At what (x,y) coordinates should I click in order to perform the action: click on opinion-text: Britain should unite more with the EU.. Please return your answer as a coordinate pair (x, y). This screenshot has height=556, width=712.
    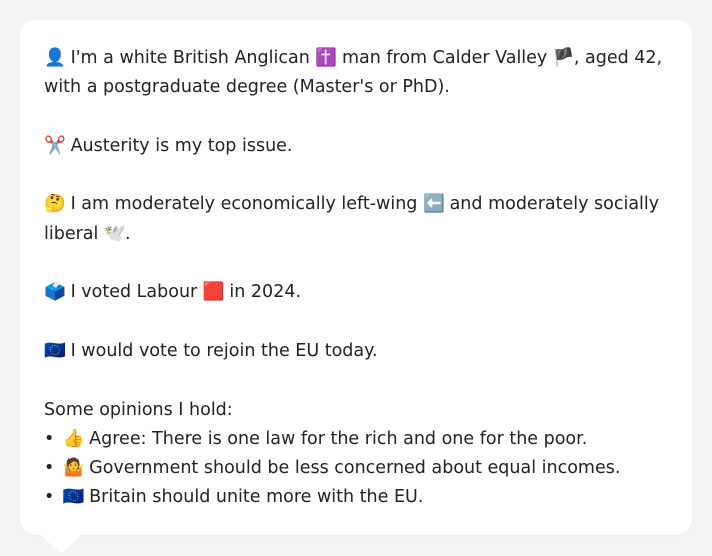
    Looking at the image, I should click on (256, 497).